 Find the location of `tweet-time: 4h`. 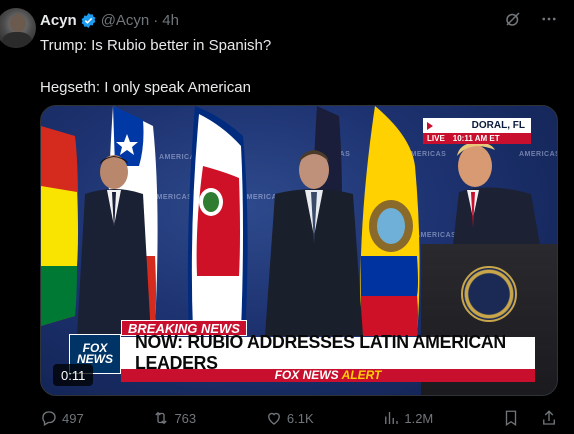

tweet-time: 4h is located at coordinates (170, 20).